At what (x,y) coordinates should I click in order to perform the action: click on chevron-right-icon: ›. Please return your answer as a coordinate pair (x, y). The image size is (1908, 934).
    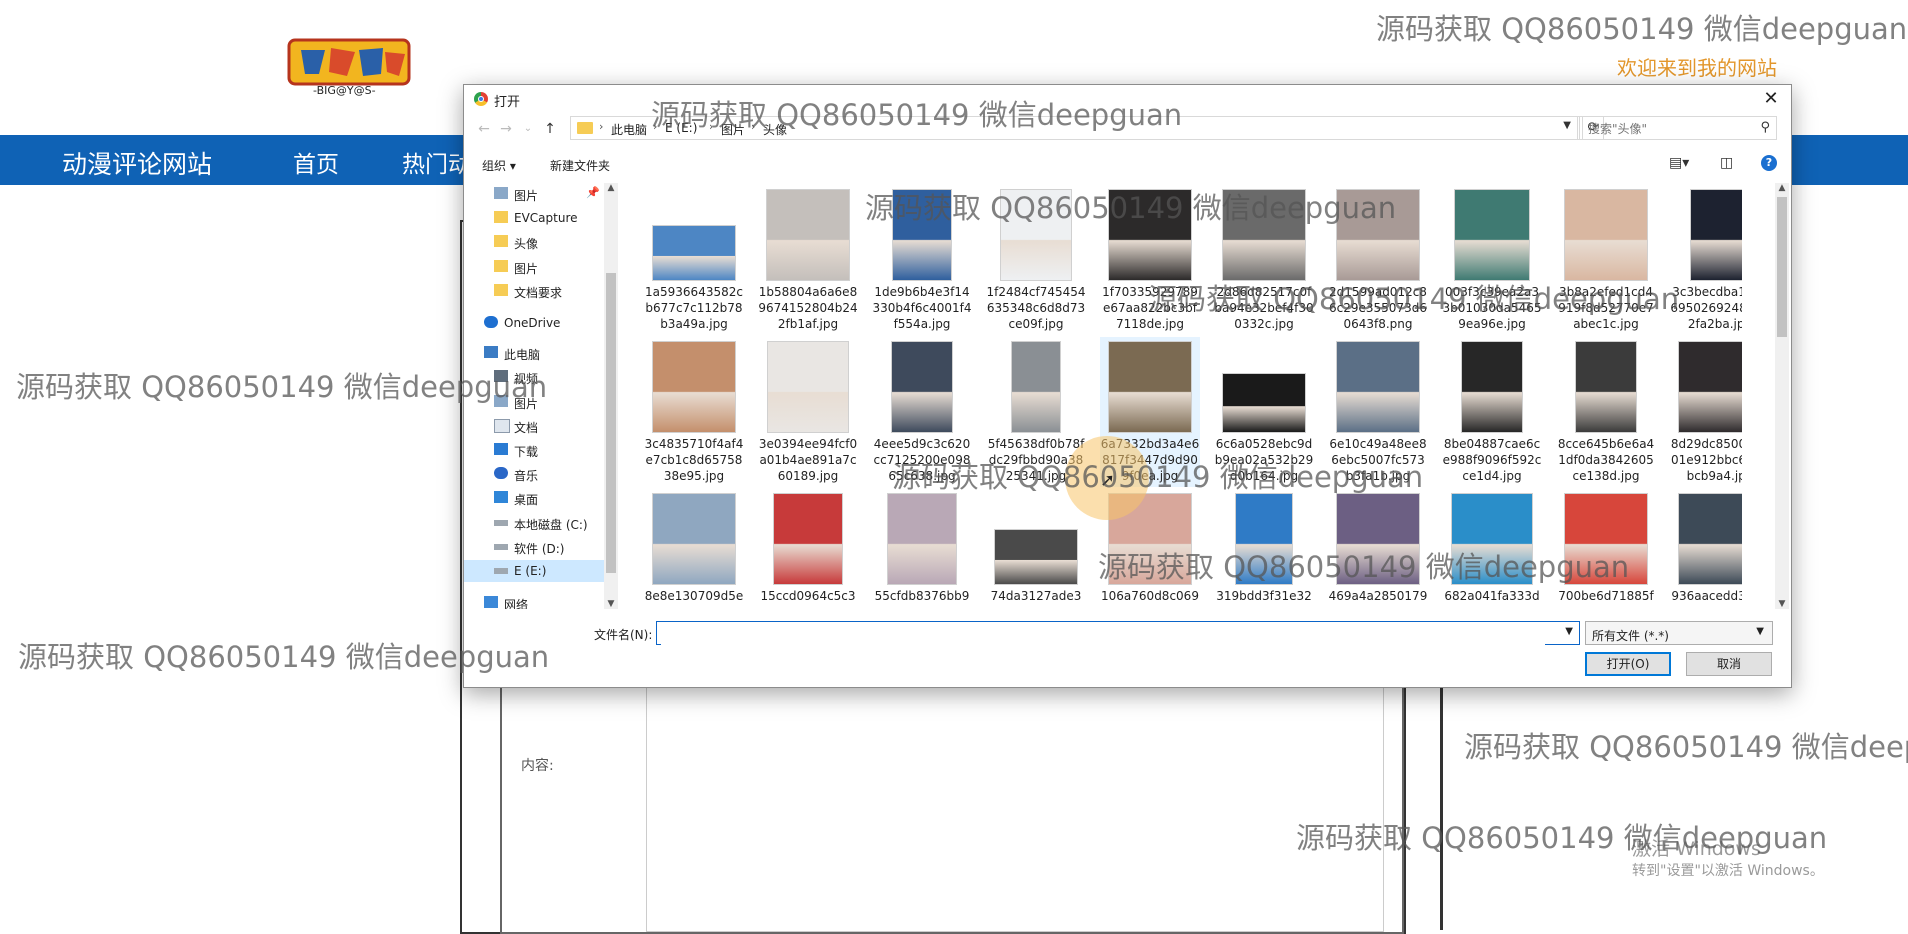
    Looking at the image, I should click on (753, 126).